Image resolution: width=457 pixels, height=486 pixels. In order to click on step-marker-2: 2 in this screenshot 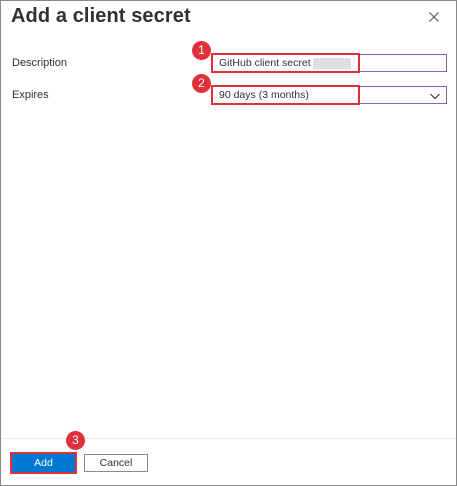, I will do `click(201, 83)`.